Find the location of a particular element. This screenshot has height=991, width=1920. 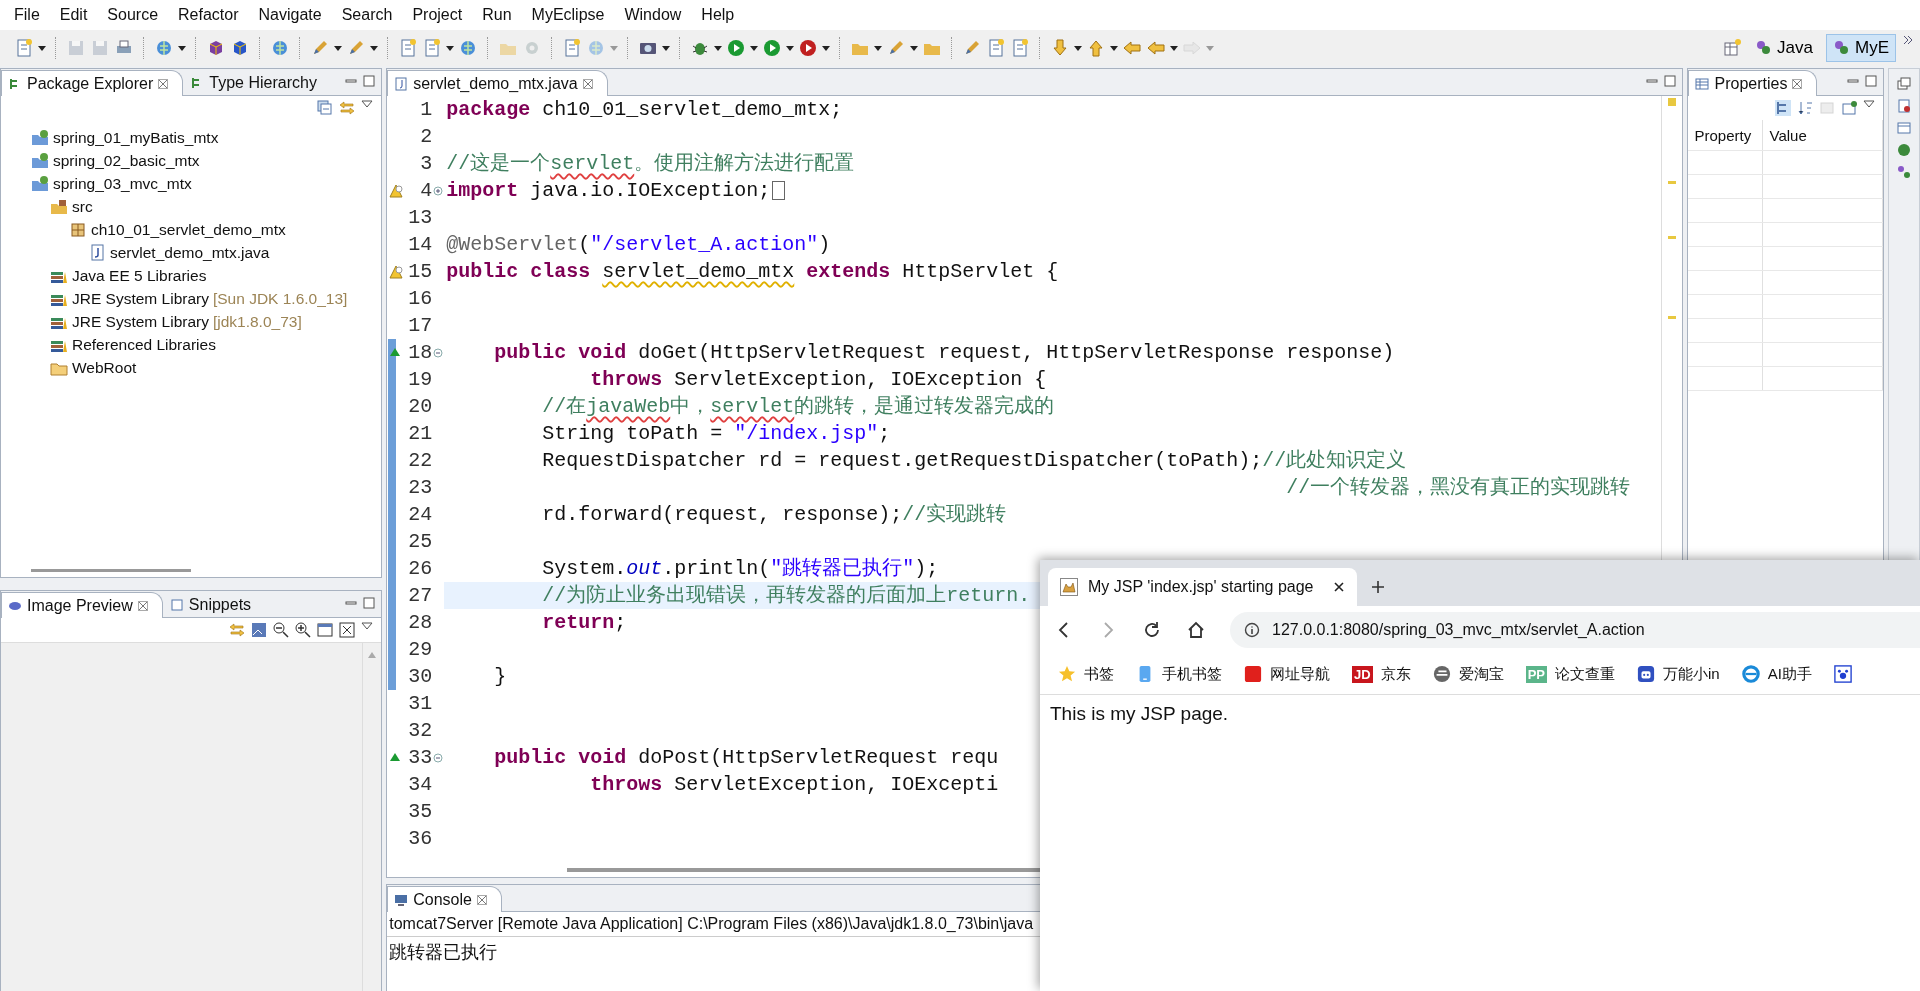

editor-tab: servlet_demo_mtx.java is located at coordinates (497, 83).